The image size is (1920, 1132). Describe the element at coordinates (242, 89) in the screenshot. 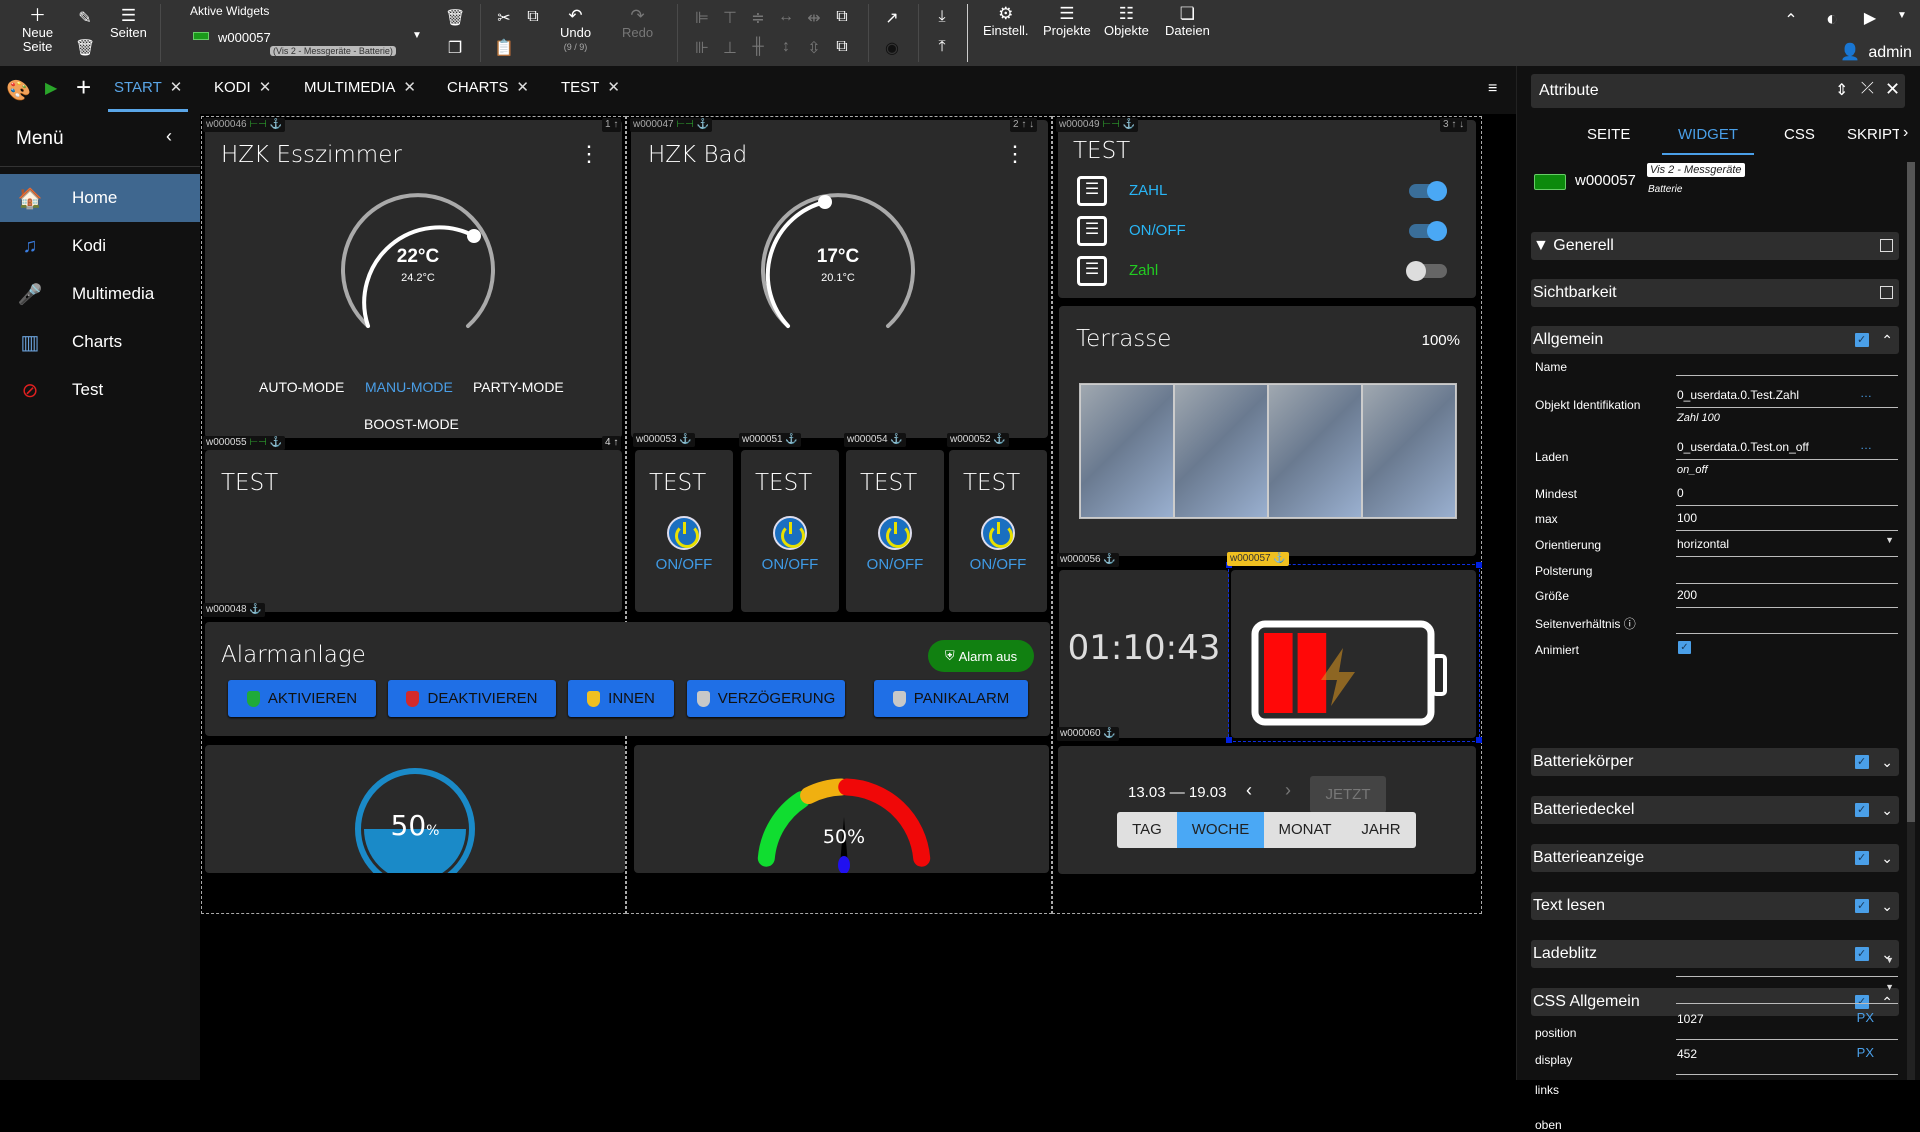

I see `tab-kodi: KODI ✕` at that location.